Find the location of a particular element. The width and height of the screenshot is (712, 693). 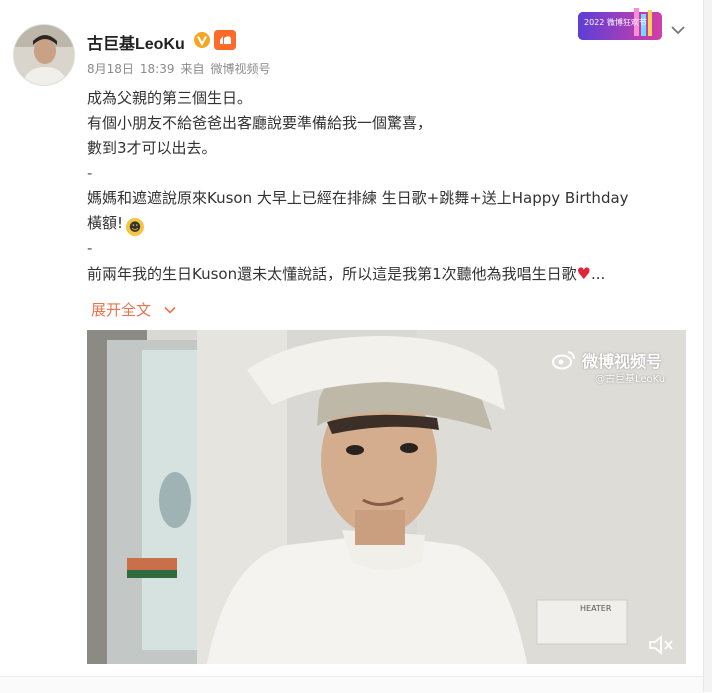

post-line-6: 橫額! ☻ is located at coordinates (392, 223).